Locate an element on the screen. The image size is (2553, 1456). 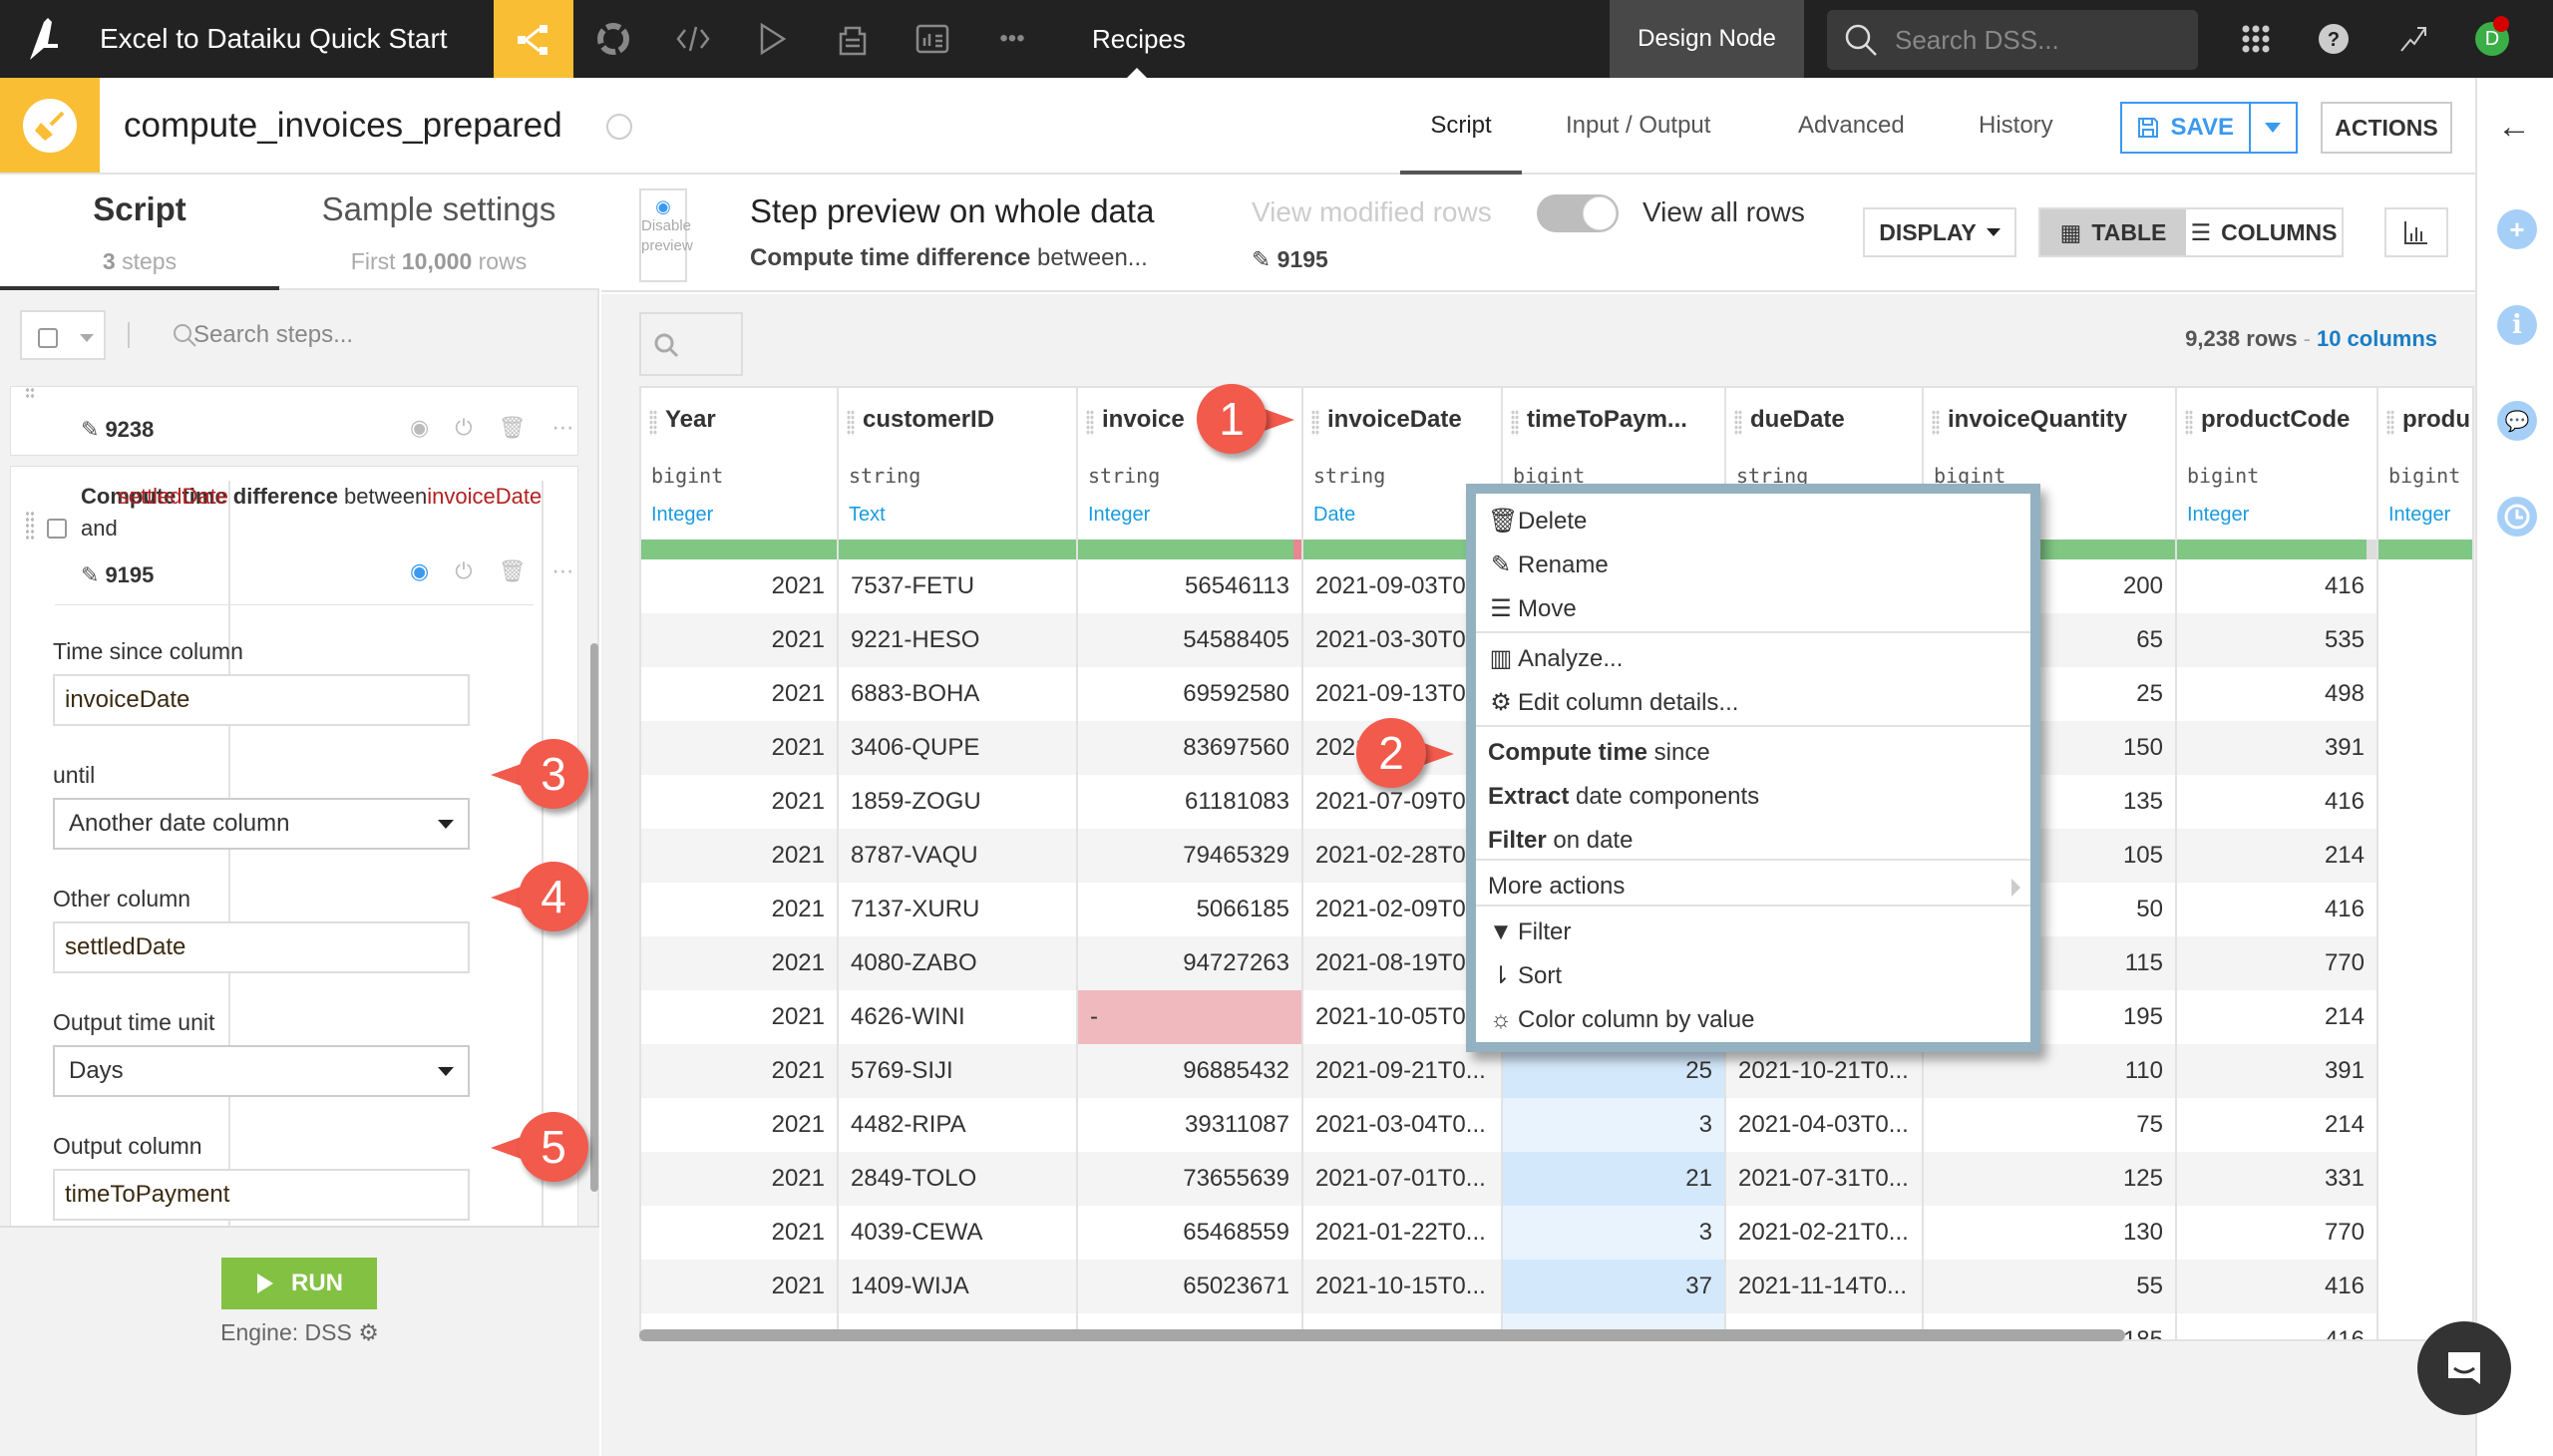
project-name: Excel to Dataiku Quick Start is located at coordinates (274, 39).